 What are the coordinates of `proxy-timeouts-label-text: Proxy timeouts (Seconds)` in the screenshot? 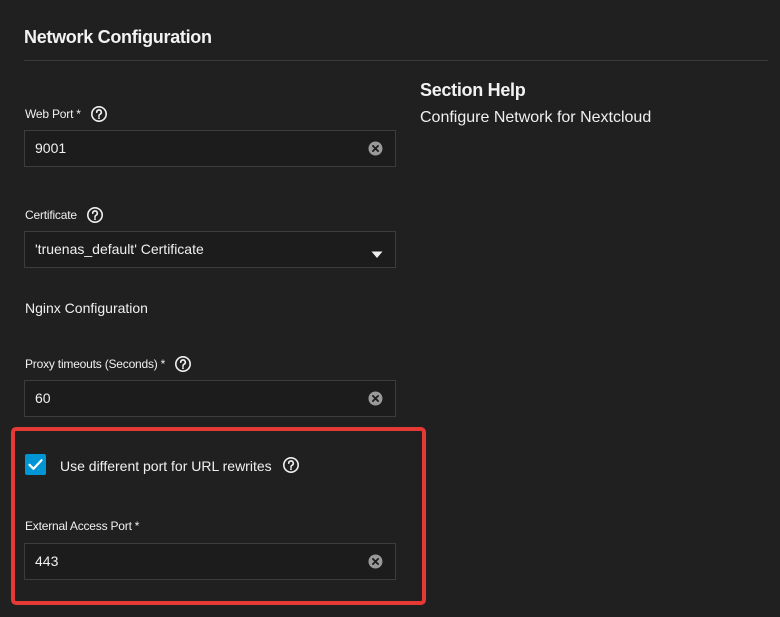 It's located at (91, 364).